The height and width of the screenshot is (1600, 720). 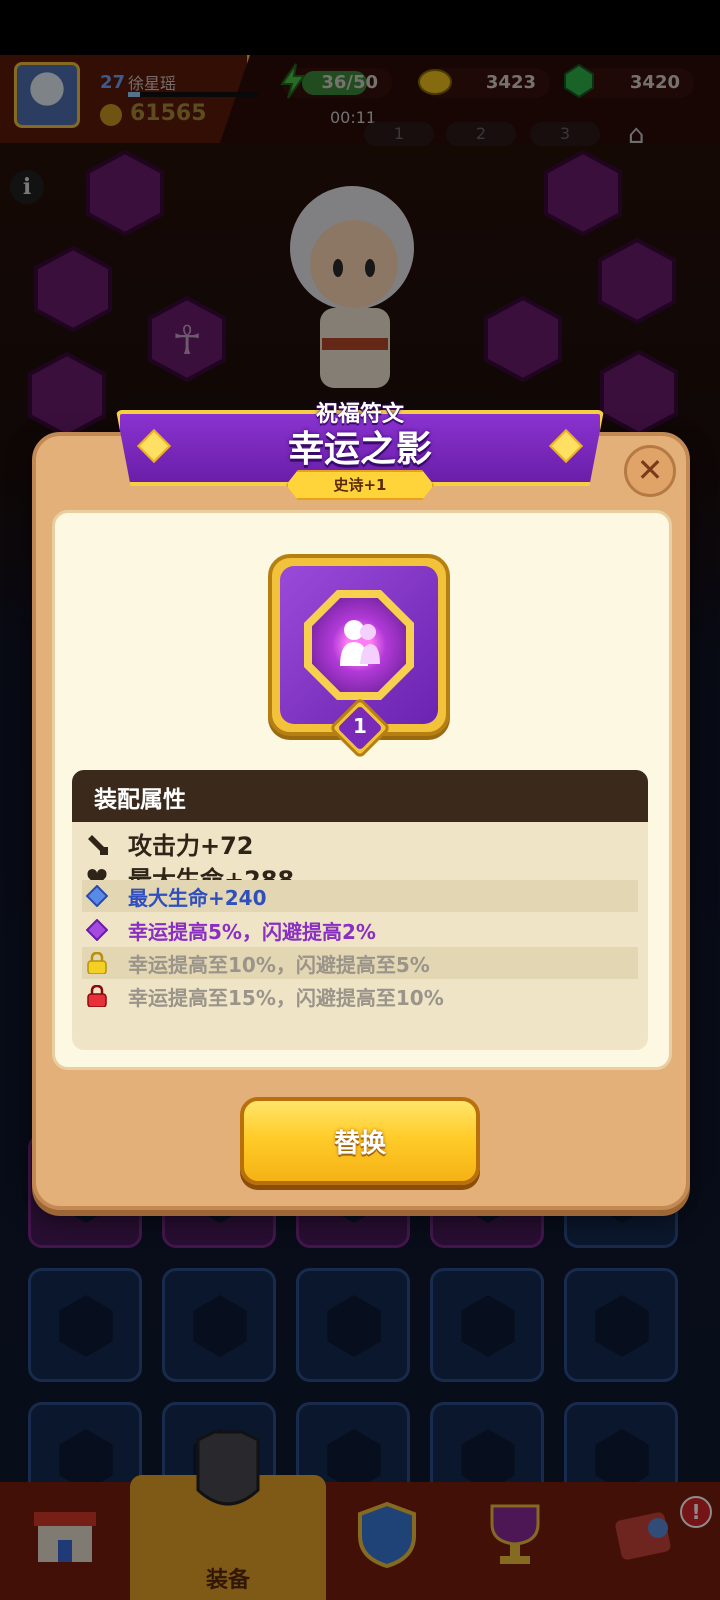 I want to click on attribute-row: 幸运提高5%，闪避提高2%, so click(x=360, y=930).